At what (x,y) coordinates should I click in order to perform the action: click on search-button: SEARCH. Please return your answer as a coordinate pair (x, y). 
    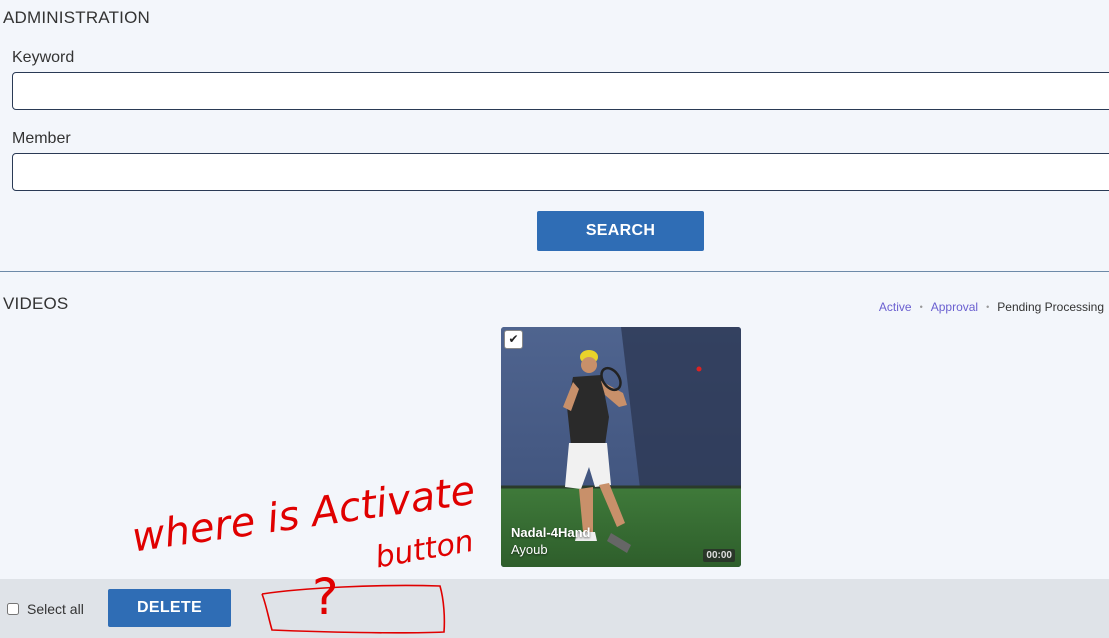
    Looking at the image, I should click on (620, 231).